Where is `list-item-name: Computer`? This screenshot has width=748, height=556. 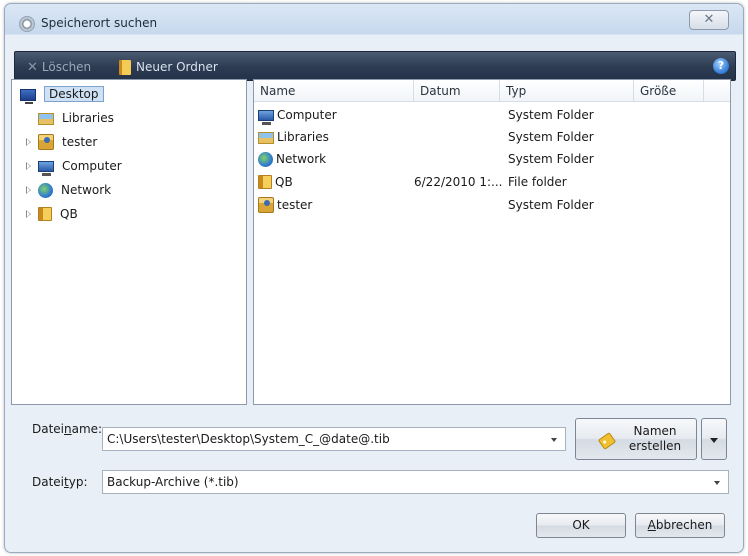 list-item-name: Computer is located at coordinates (335, 115).